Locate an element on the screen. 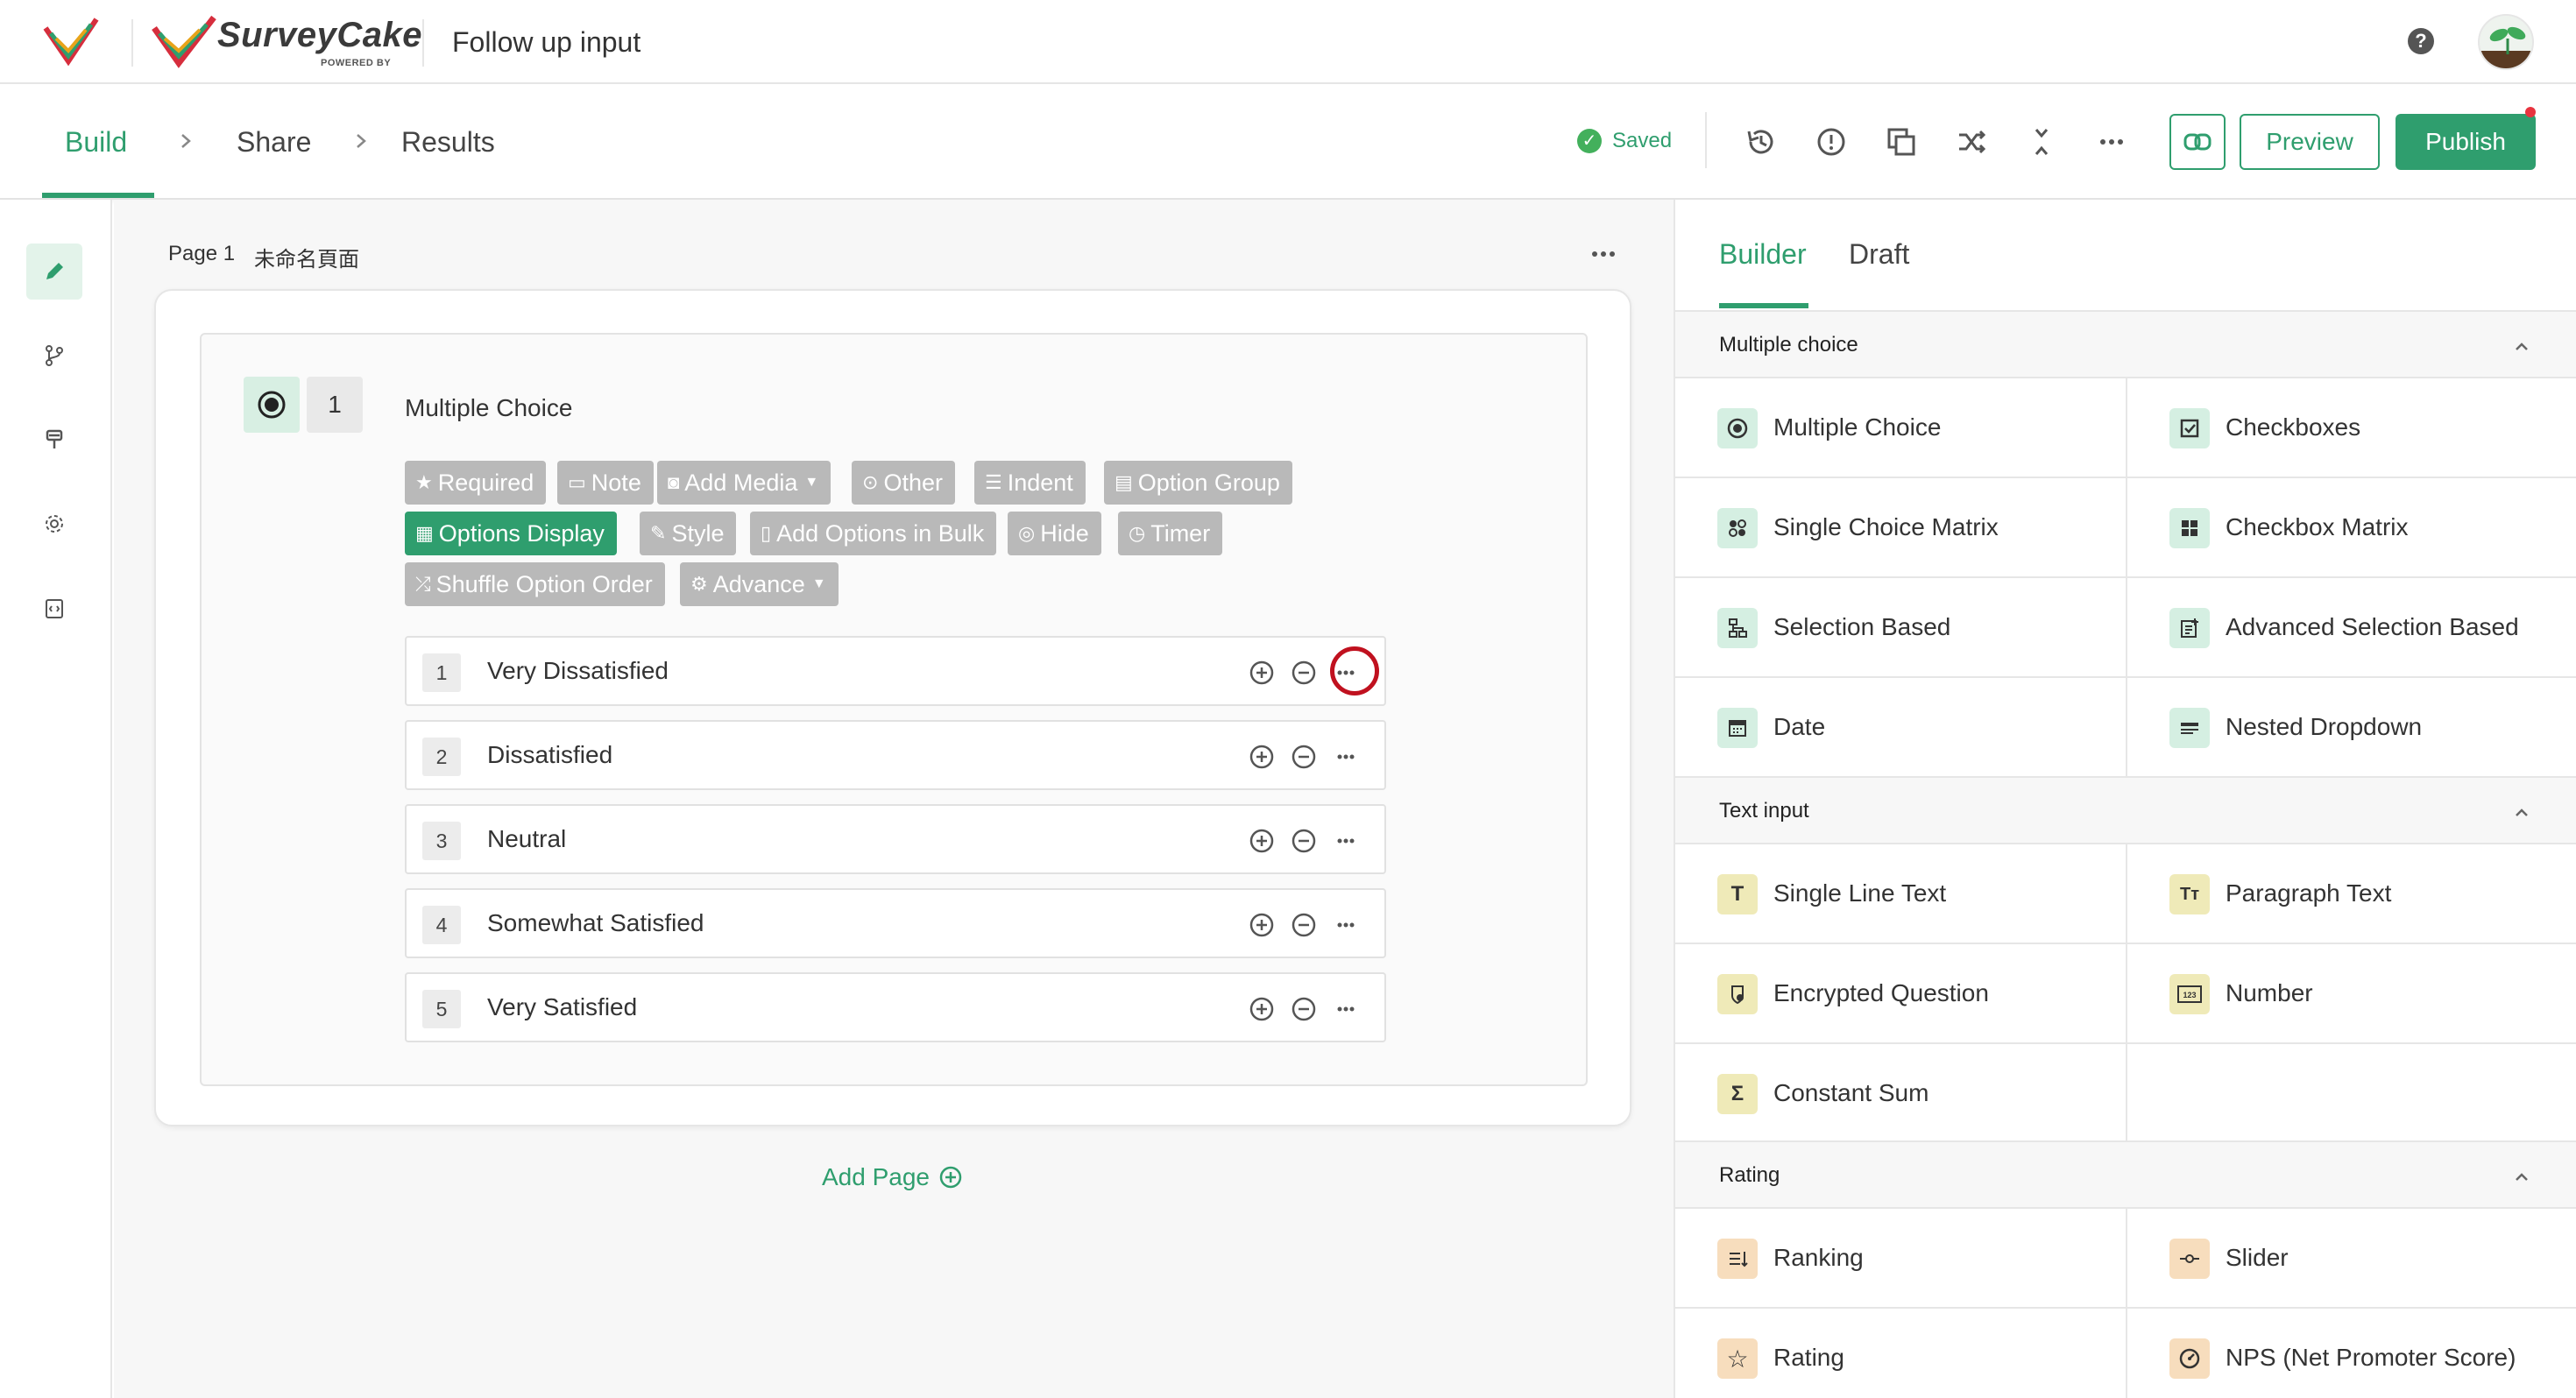  question-type-constant-sum: Σ Constant Sum is located at coordinates (1900, 1094).